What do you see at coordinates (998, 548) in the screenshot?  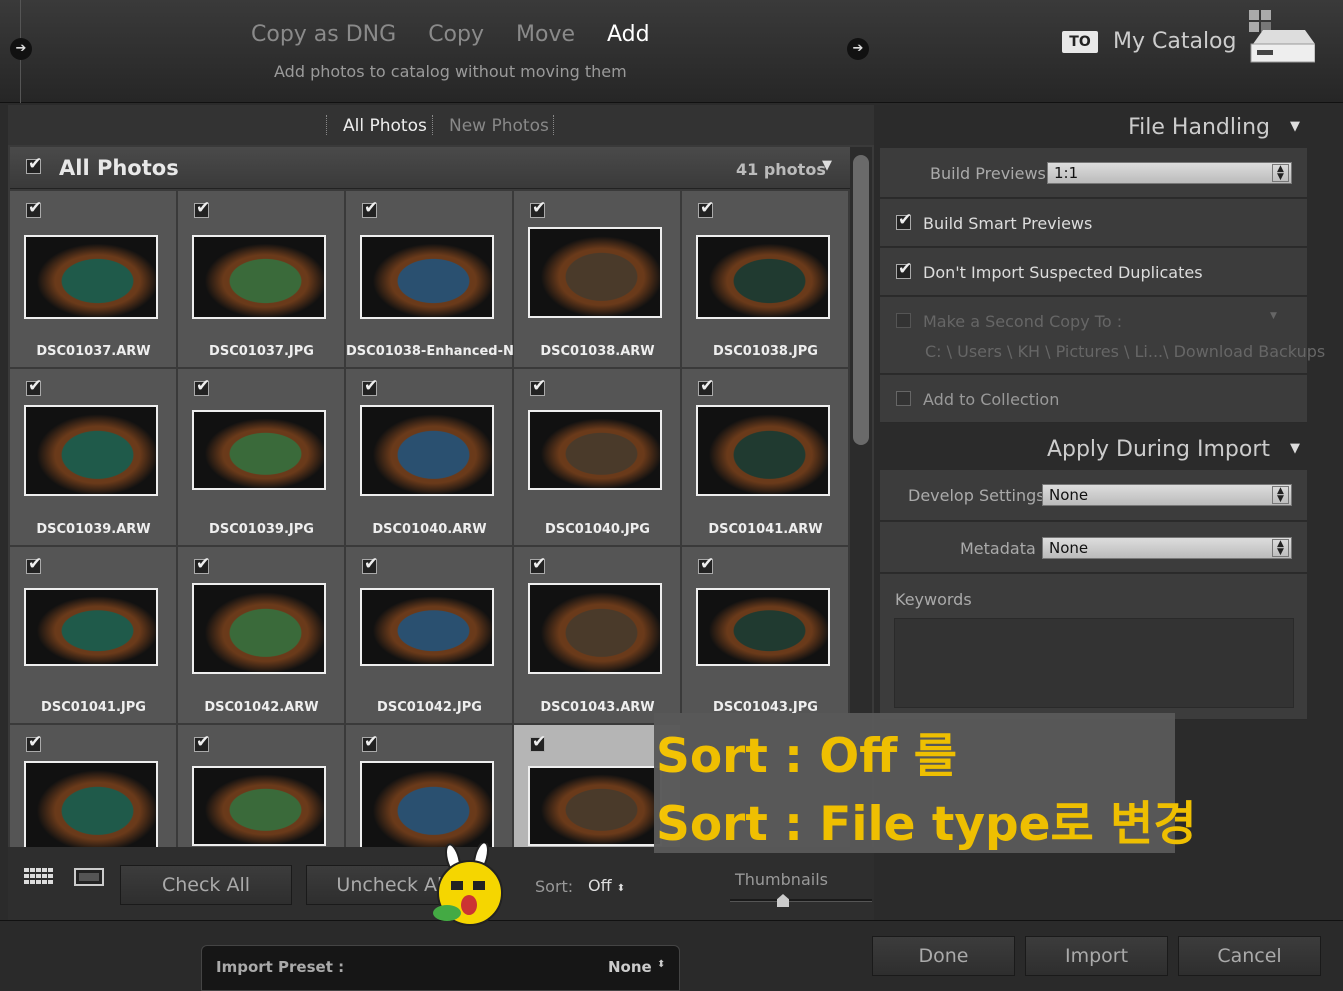 I see `metadata-label: Metadata` at bounding box center [998, 548].